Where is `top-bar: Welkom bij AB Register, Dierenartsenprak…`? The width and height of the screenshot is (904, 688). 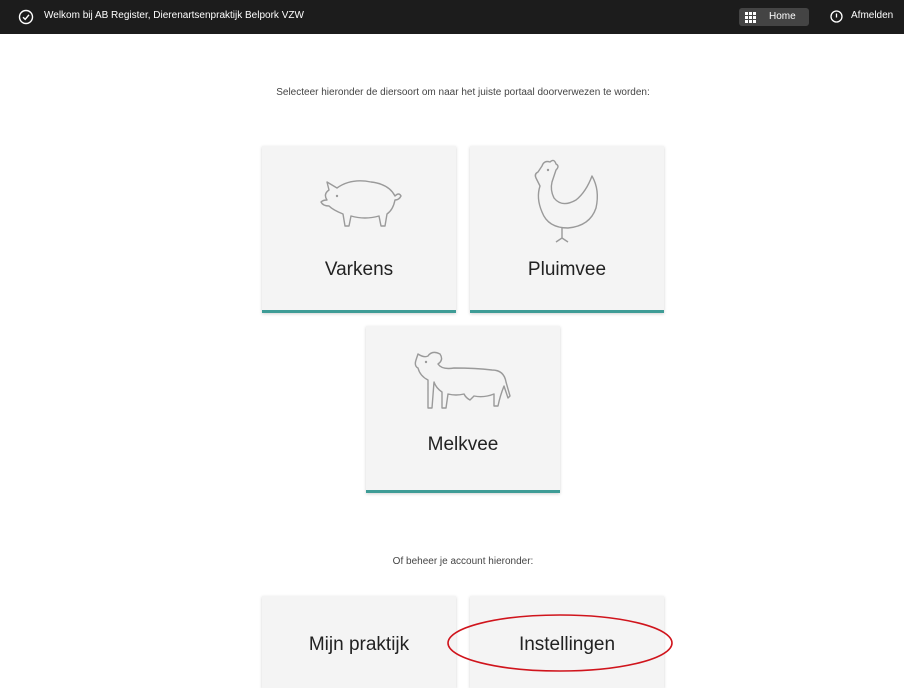
top-bar: Welkom bij AB Register, Dierenartsenprak… is located at coordinates (452, 17).